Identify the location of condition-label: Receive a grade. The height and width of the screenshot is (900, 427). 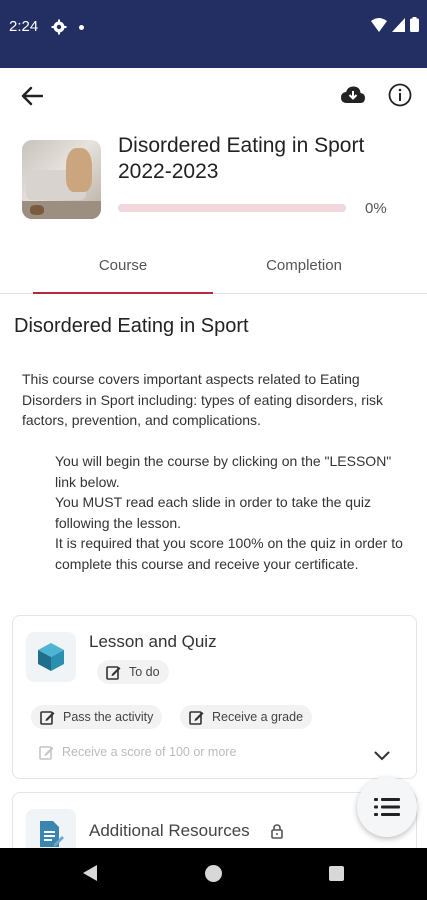
(258, 717).